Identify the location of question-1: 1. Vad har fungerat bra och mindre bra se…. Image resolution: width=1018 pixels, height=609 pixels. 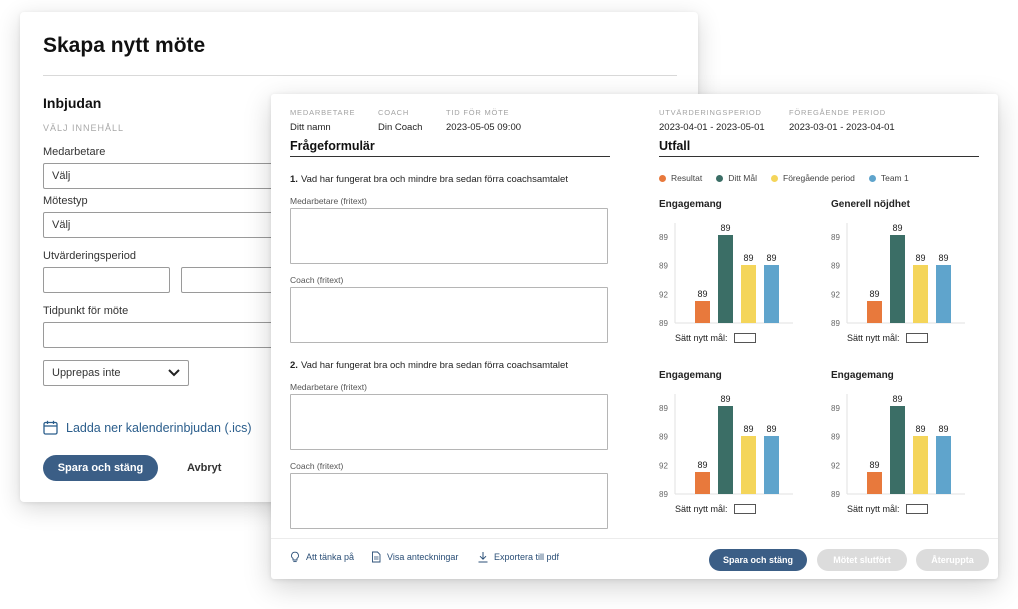
(429, 179).